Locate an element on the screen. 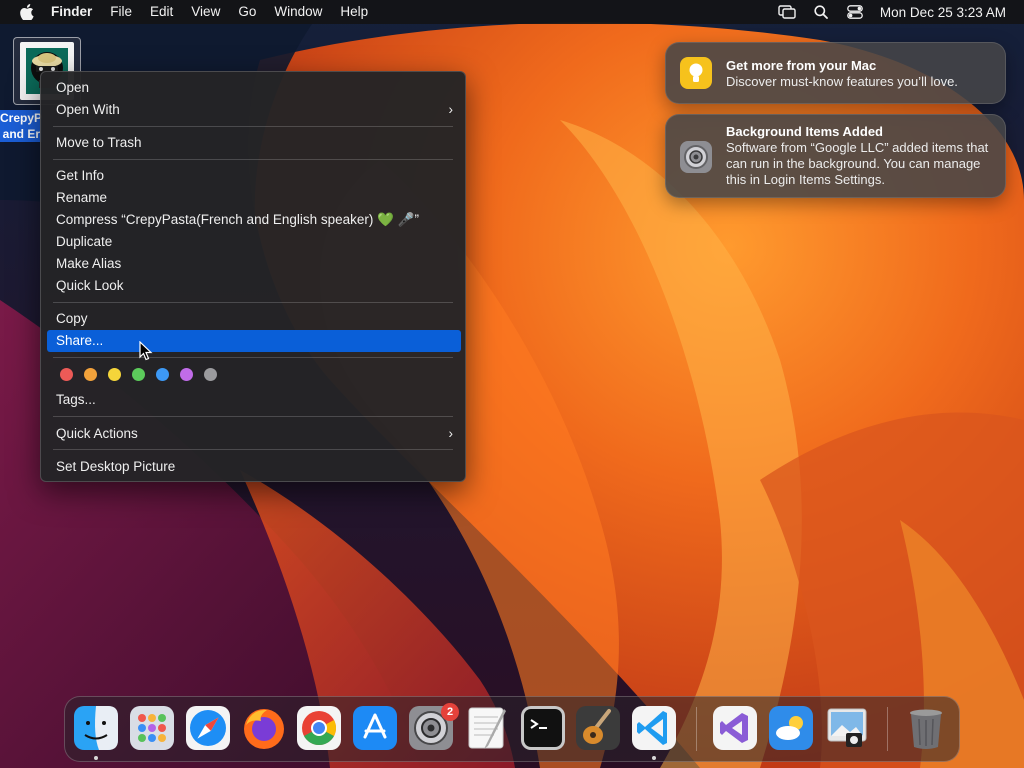 The image size is (1024, 768). screen-mirroring-icon is located at coordinates (787, 12).